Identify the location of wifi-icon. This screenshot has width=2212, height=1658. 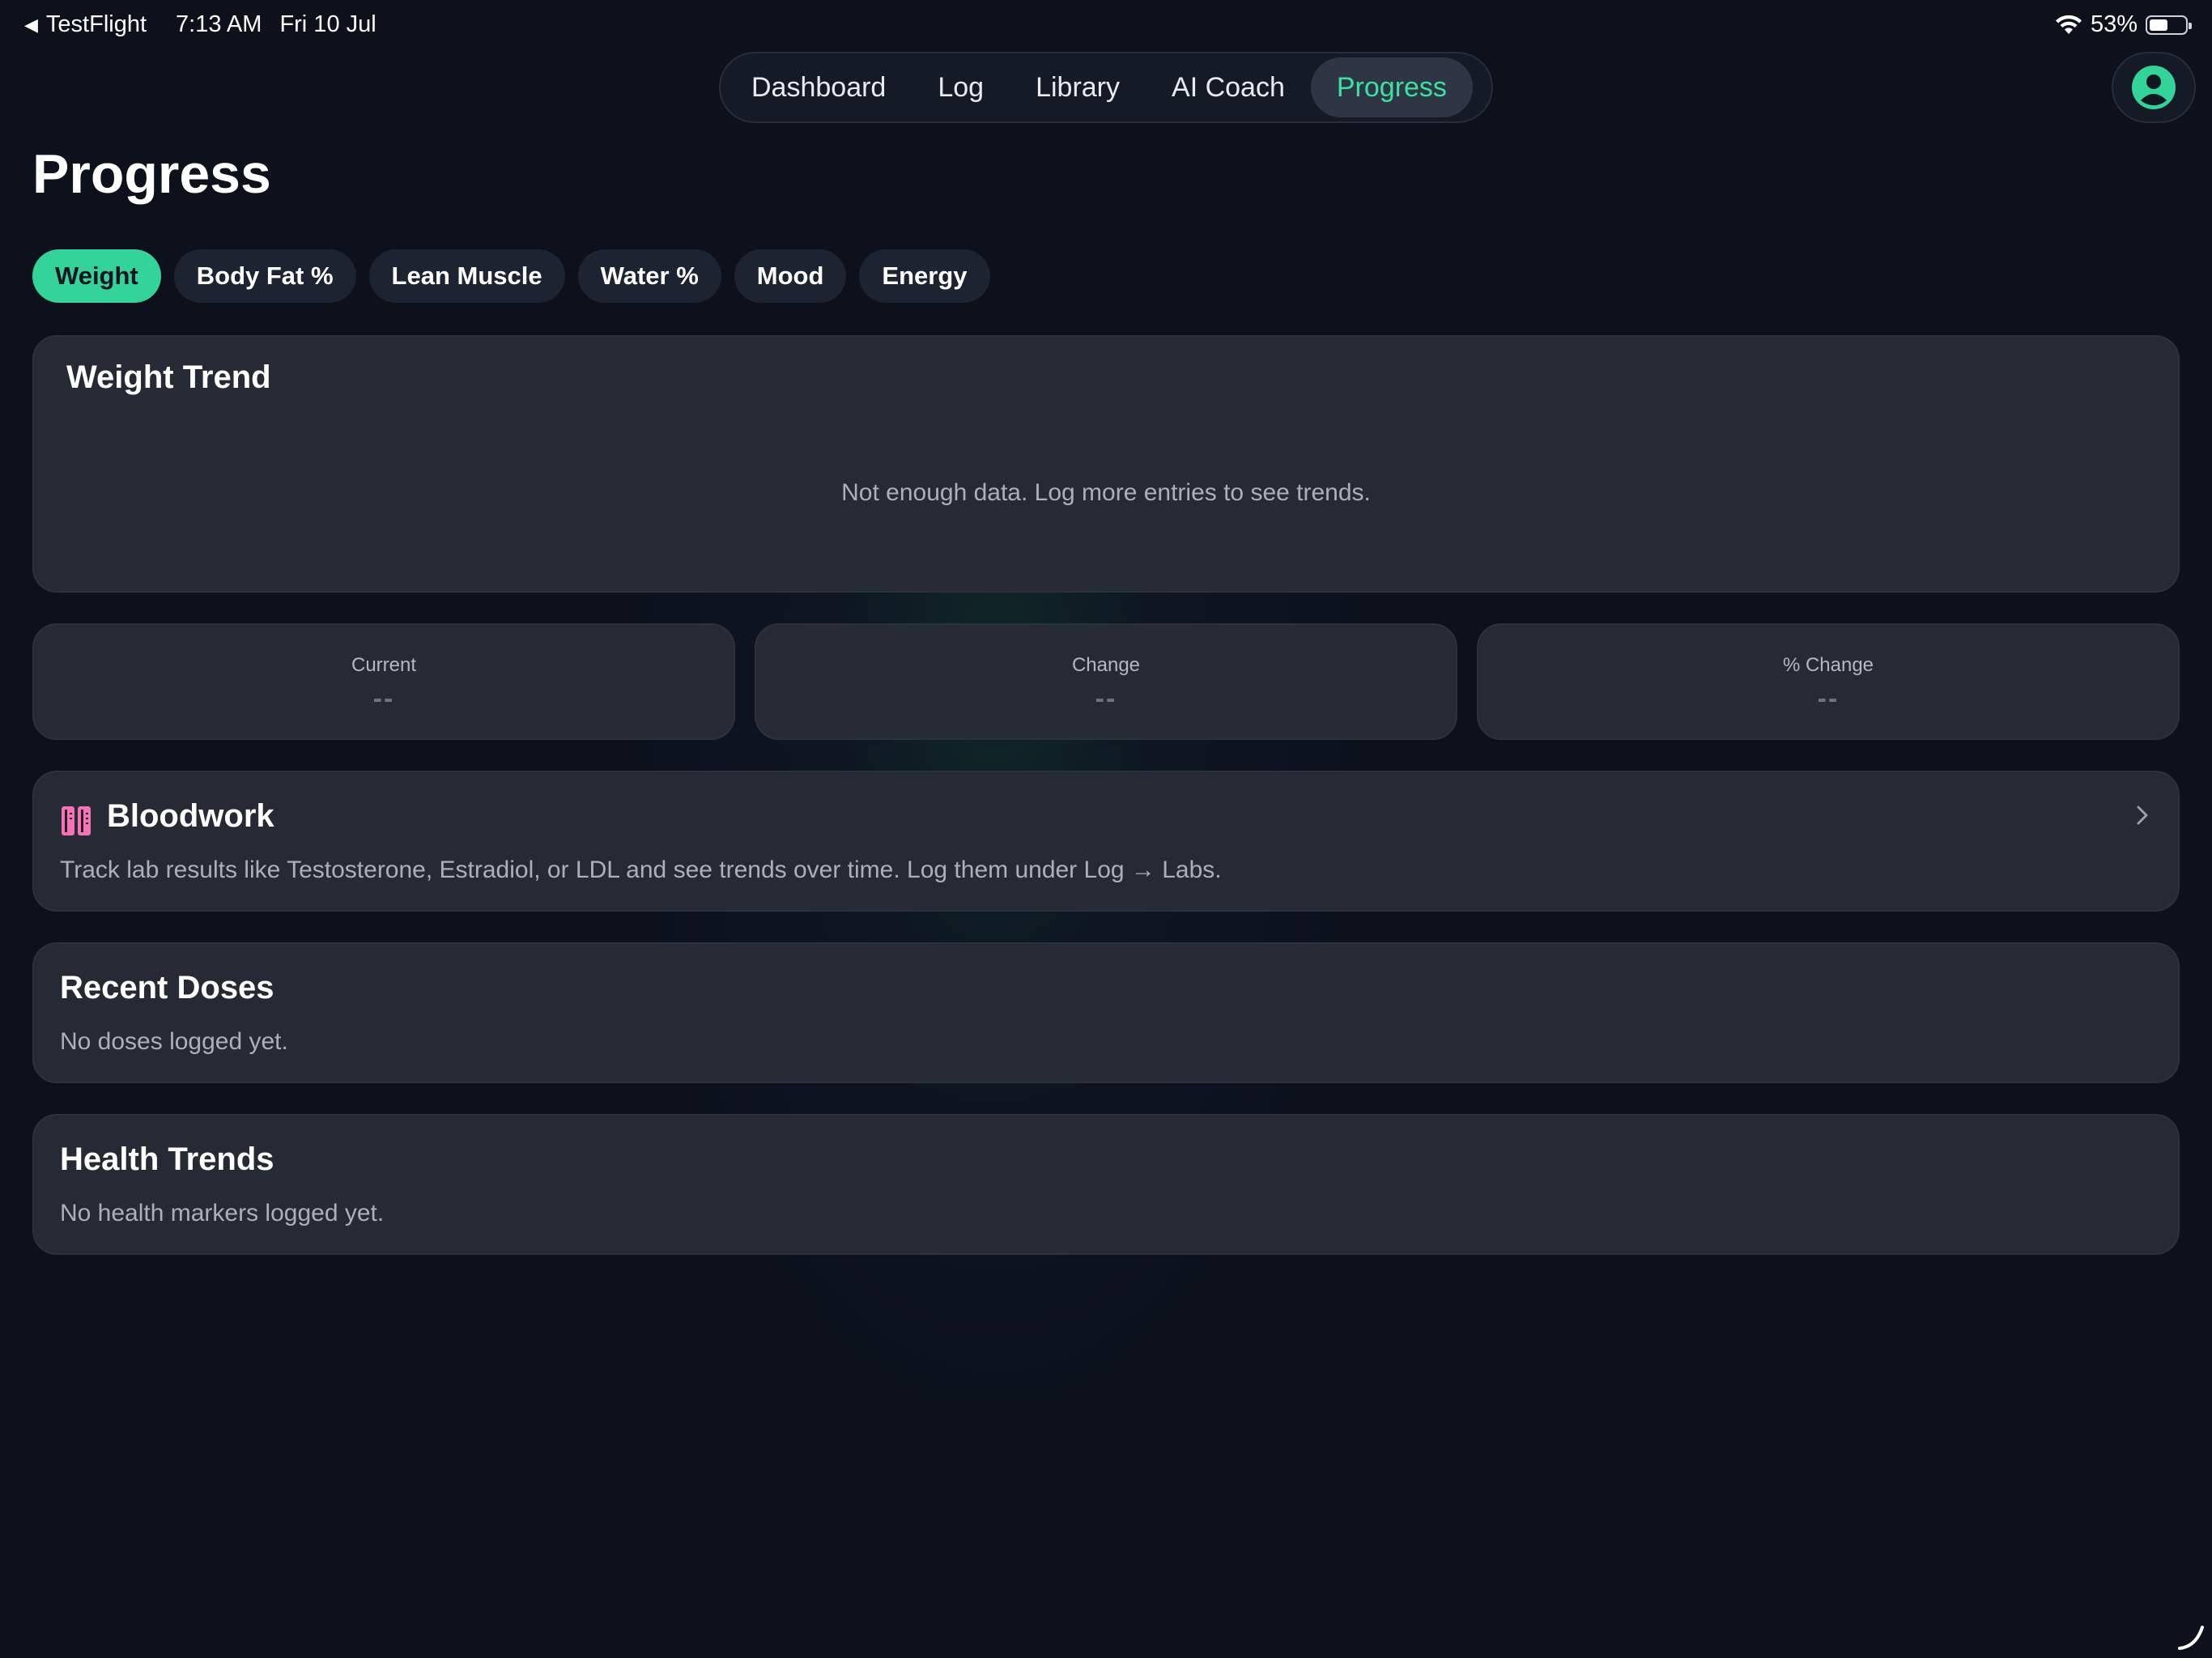
(2068, 24).